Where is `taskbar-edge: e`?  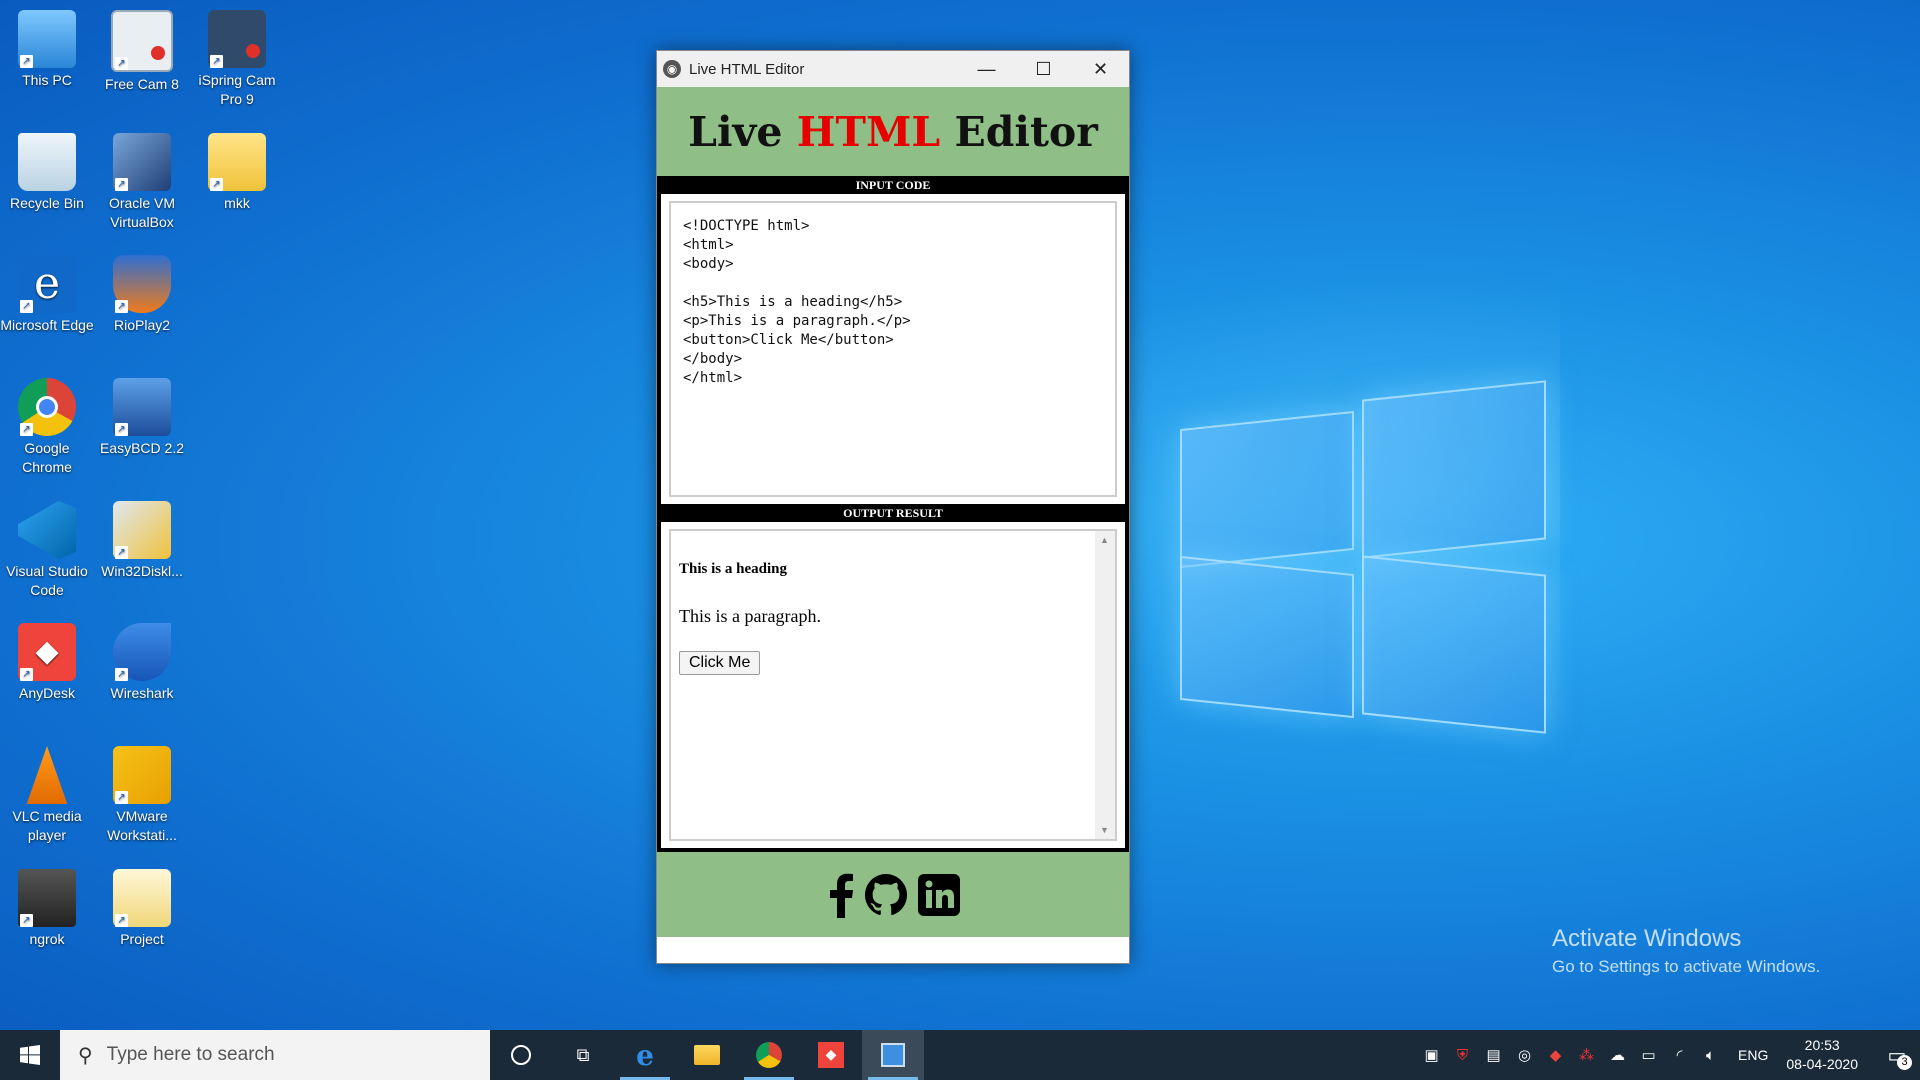 taskbar-edge: e is located at coordinates (645, 1055).